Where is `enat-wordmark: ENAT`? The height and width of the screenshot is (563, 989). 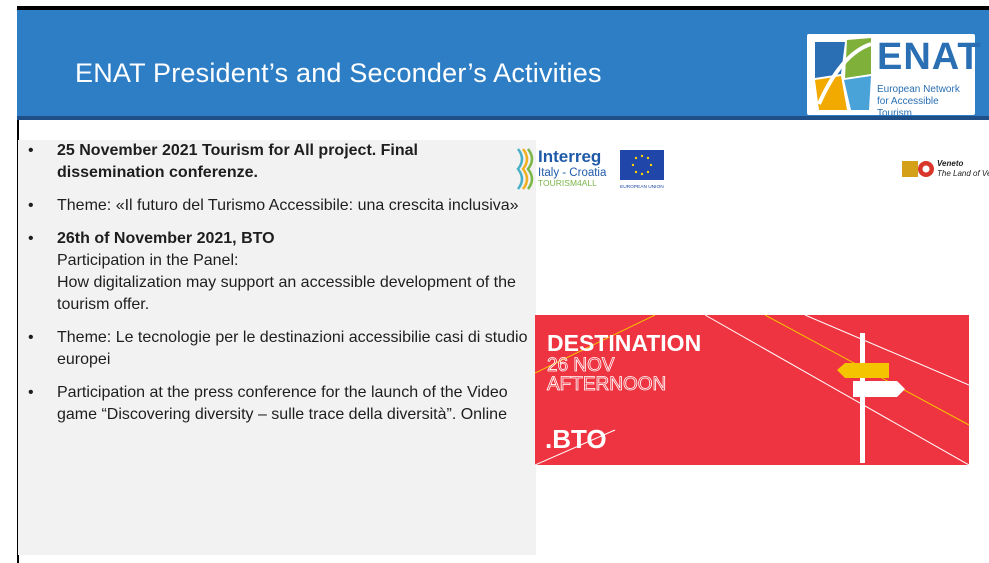 enat-wordmark: ENAT is located at coordinates (929, 57).